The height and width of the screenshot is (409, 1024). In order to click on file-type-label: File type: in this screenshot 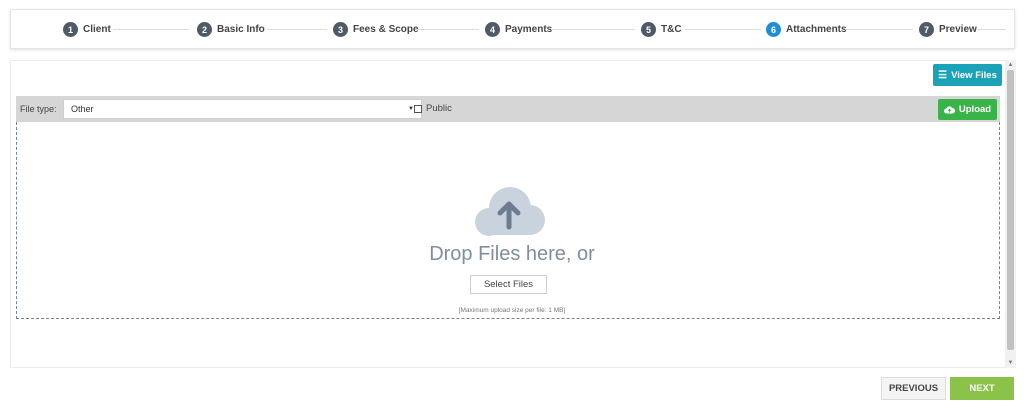, I will do `click(38, 109)`.